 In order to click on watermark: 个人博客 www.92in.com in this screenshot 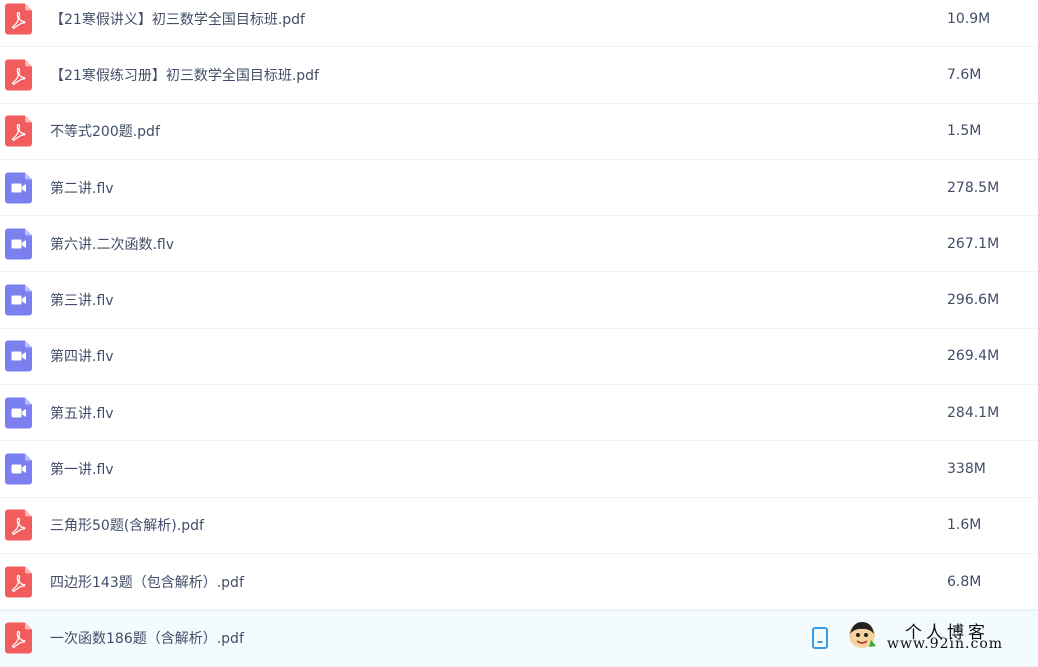, I will do `click(940, 635)`.